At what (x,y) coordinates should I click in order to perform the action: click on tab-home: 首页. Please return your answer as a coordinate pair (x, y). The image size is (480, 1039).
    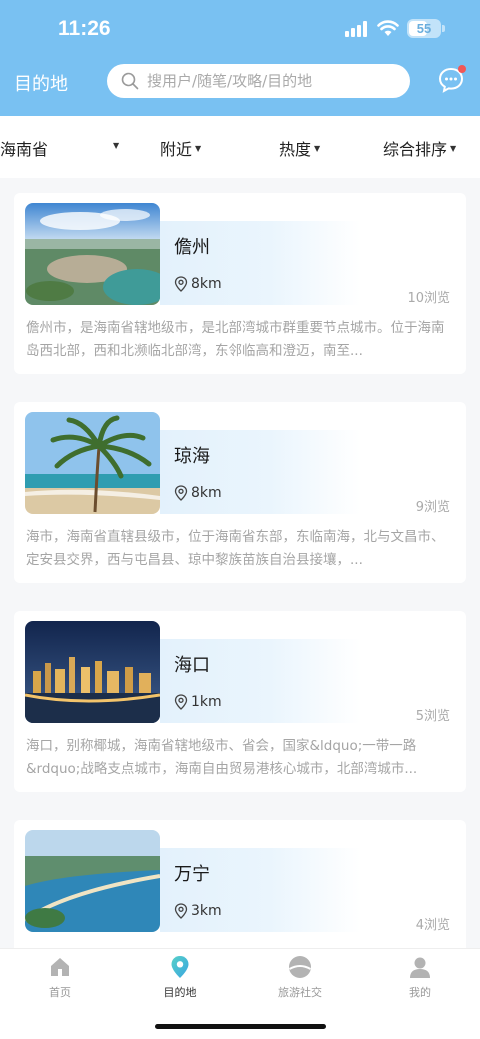
    Looking at the image, I should click on (60, 977).